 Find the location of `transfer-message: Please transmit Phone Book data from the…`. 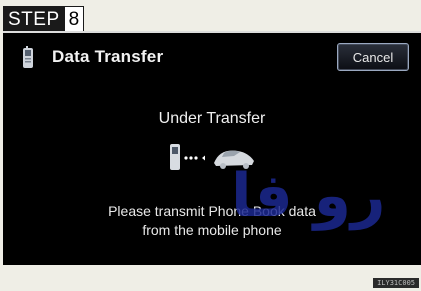

transfer-message: Please transmit Phone Book data from the… is located at coordinates (212, 221).